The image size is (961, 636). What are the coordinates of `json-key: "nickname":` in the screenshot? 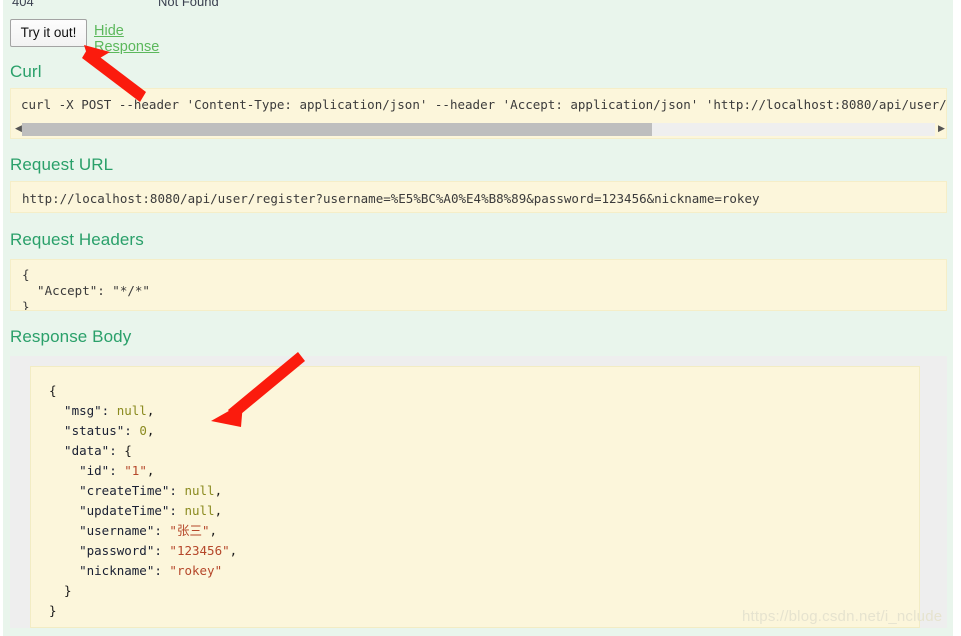 It's located at (109, 570).